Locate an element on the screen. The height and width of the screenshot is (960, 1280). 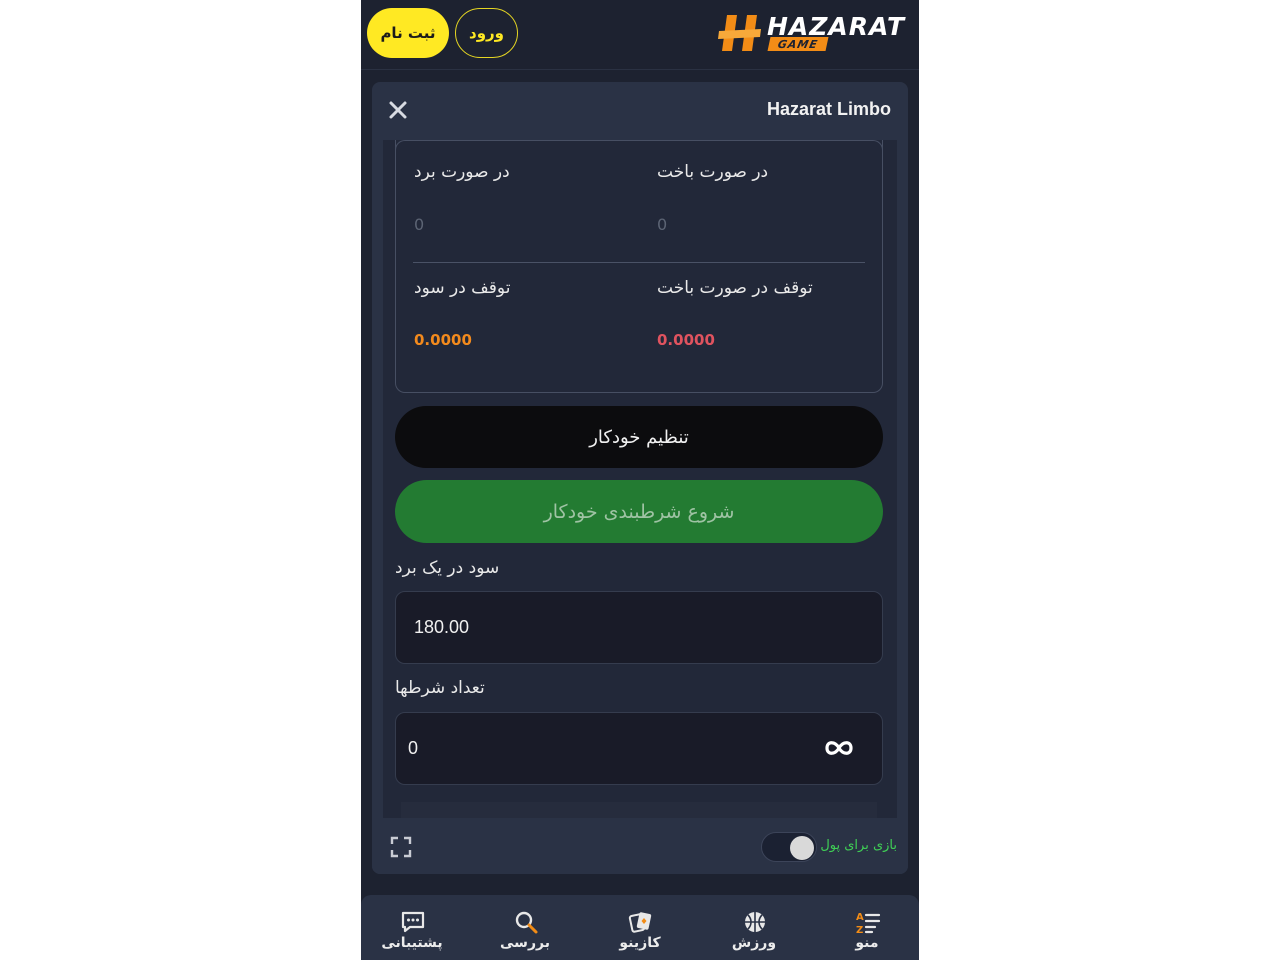
profit-on-win-label: سود در یک برد is located at coordinates (447, 568).